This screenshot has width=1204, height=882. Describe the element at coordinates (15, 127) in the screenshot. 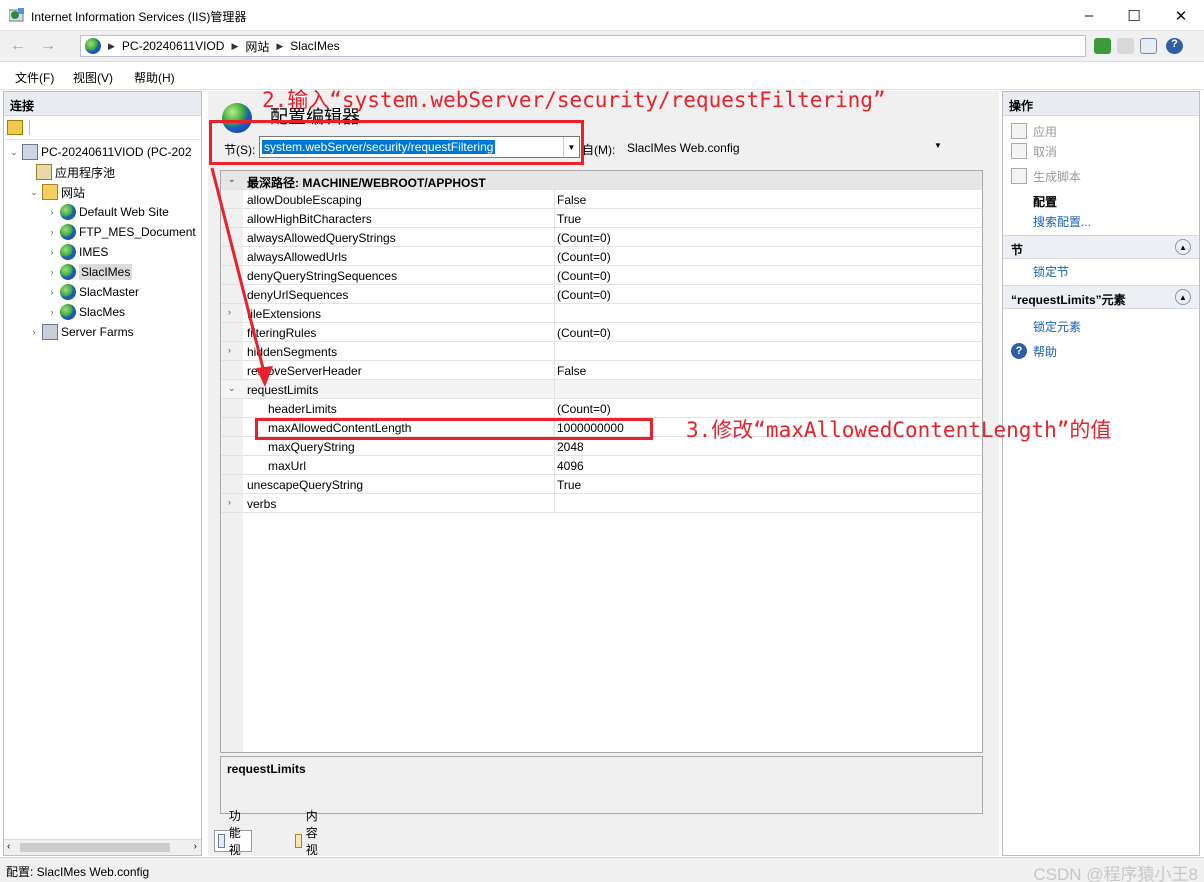

I see `connect-folder-icon` at that location.